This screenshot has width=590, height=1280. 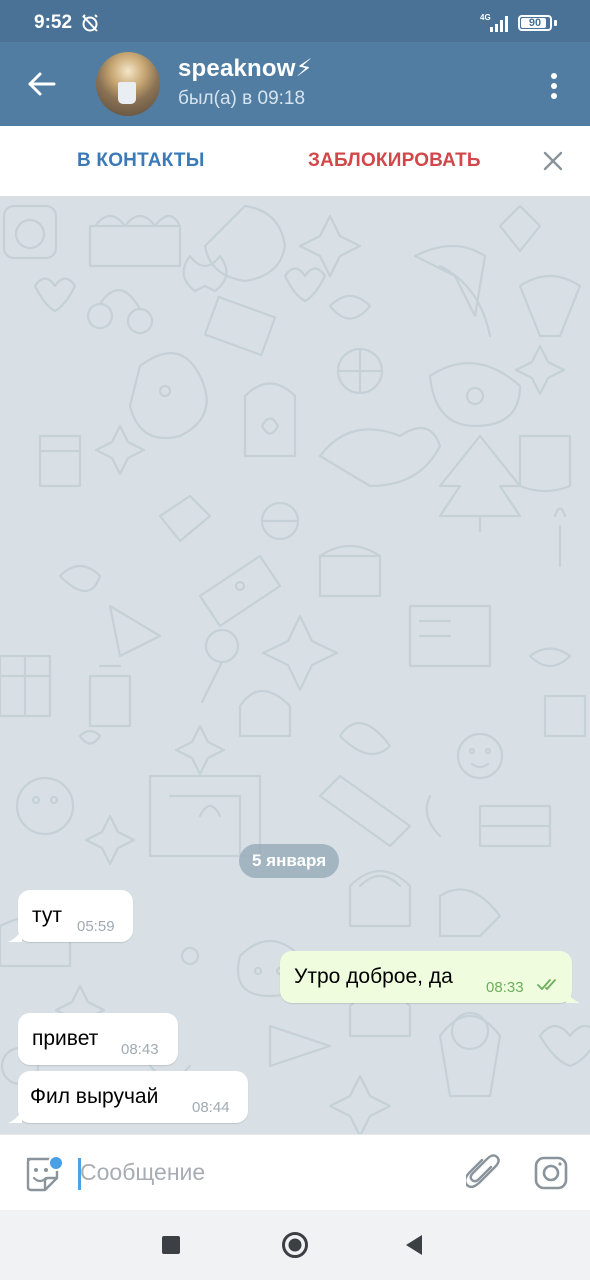 I want to click on message-input: Сообщение, so click(x=142, y=1172).